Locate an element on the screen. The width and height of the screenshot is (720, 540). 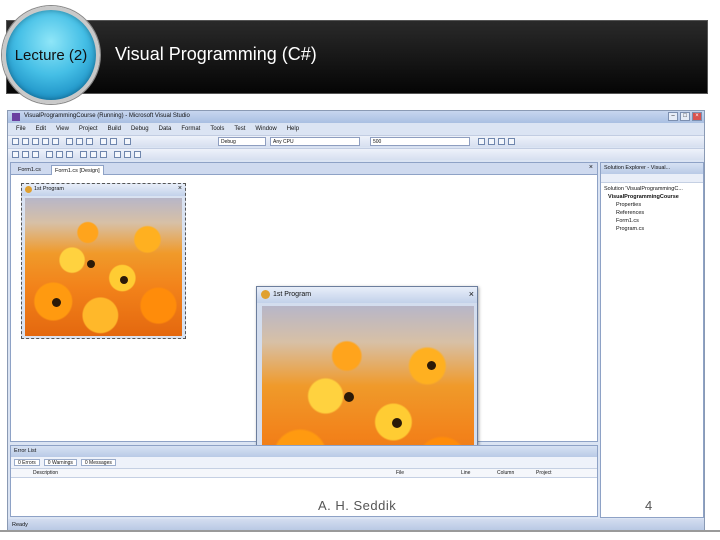
footer-author: A. H. Seddik is located at coordinates (357, 505).